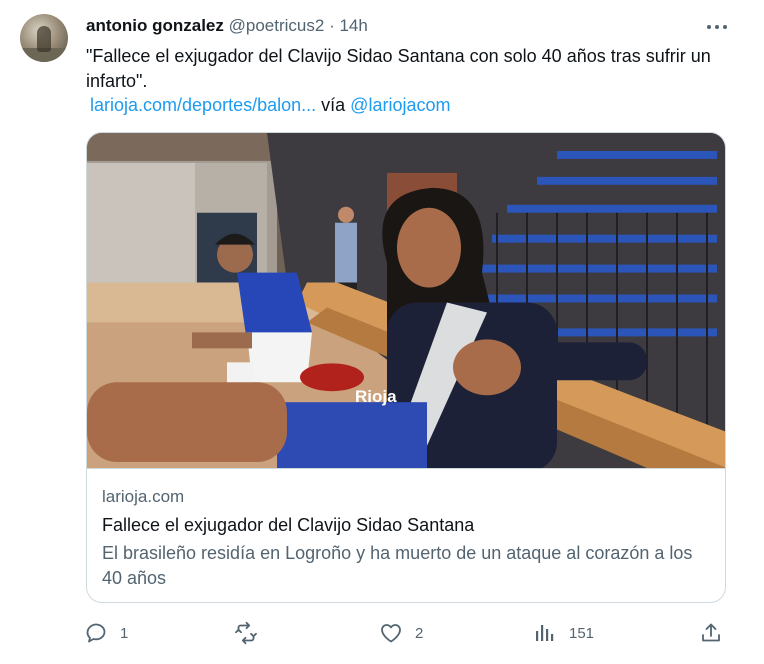 The image size is (764, 664). I want to click on share-button, so click(711, 633).